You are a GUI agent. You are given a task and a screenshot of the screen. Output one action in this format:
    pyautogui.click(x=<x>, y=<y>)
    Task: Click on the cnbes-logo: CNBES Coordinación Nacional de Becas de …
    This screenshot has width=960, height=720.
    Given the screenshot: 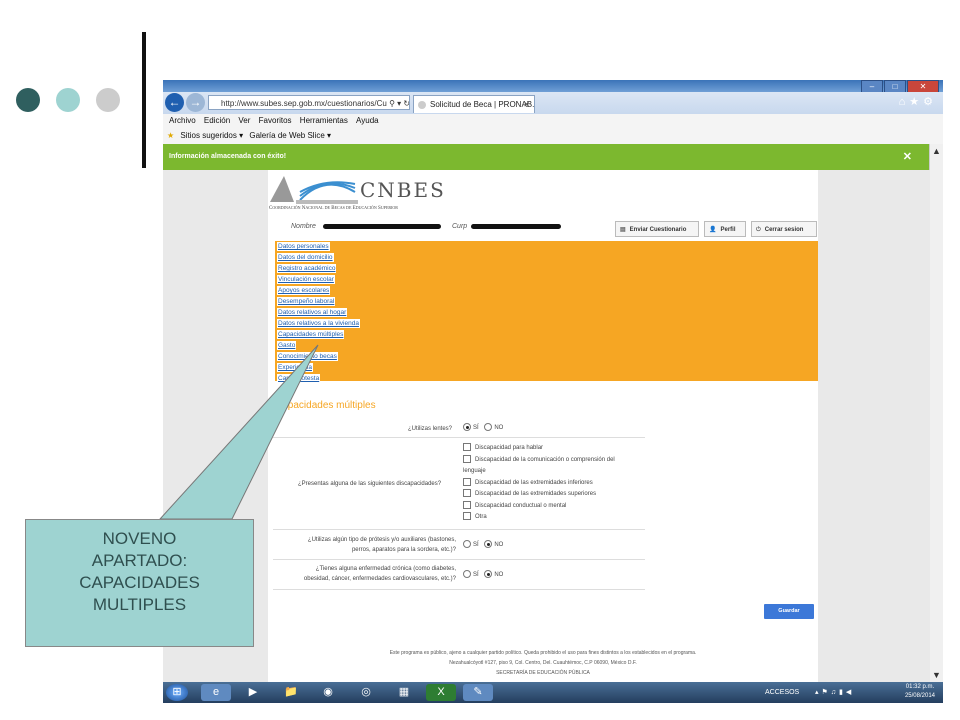 What is the action you would take?
    pyautogui.click(x=357, y=193)
    